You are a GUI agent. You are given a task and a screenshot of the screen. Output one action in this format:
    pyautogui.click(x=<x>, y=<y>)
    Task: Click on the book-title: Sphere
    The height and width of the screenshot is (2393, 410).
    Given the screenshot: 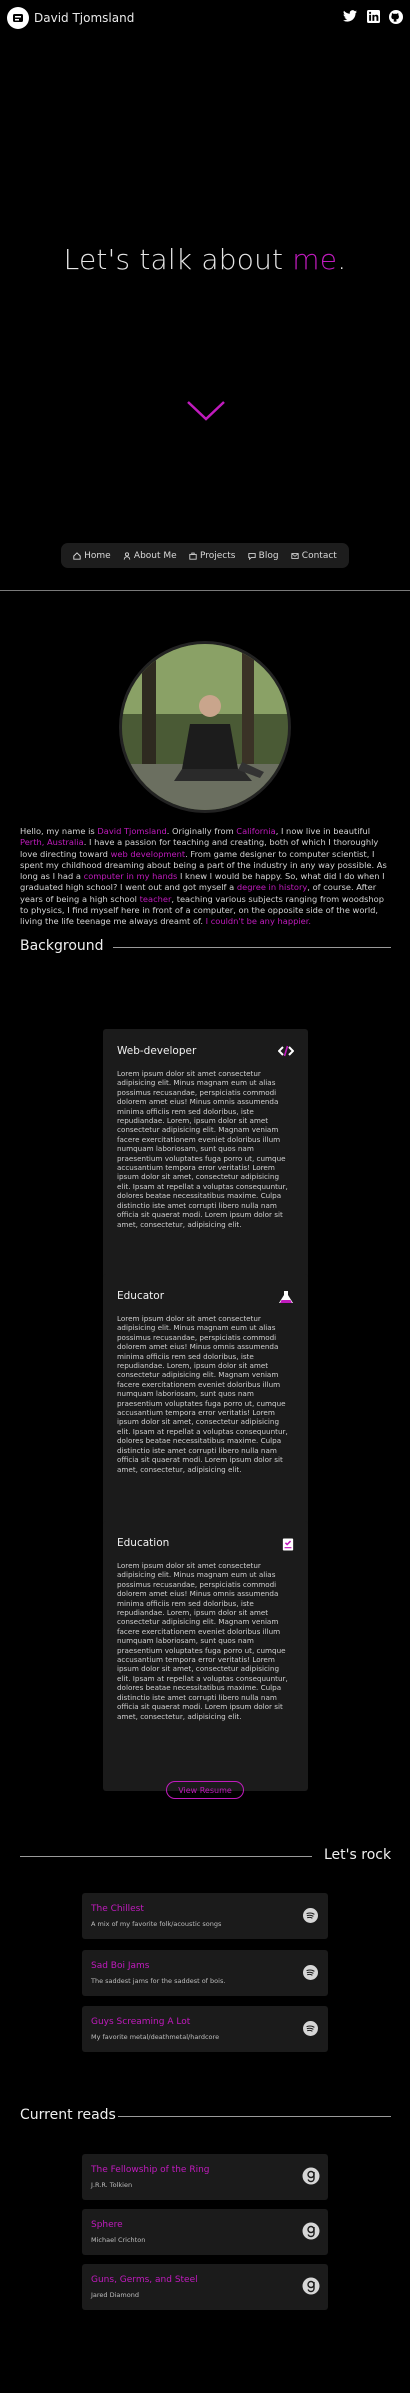 What is the action you would take?
    pyautogui.click(x=205, y=2225)
    